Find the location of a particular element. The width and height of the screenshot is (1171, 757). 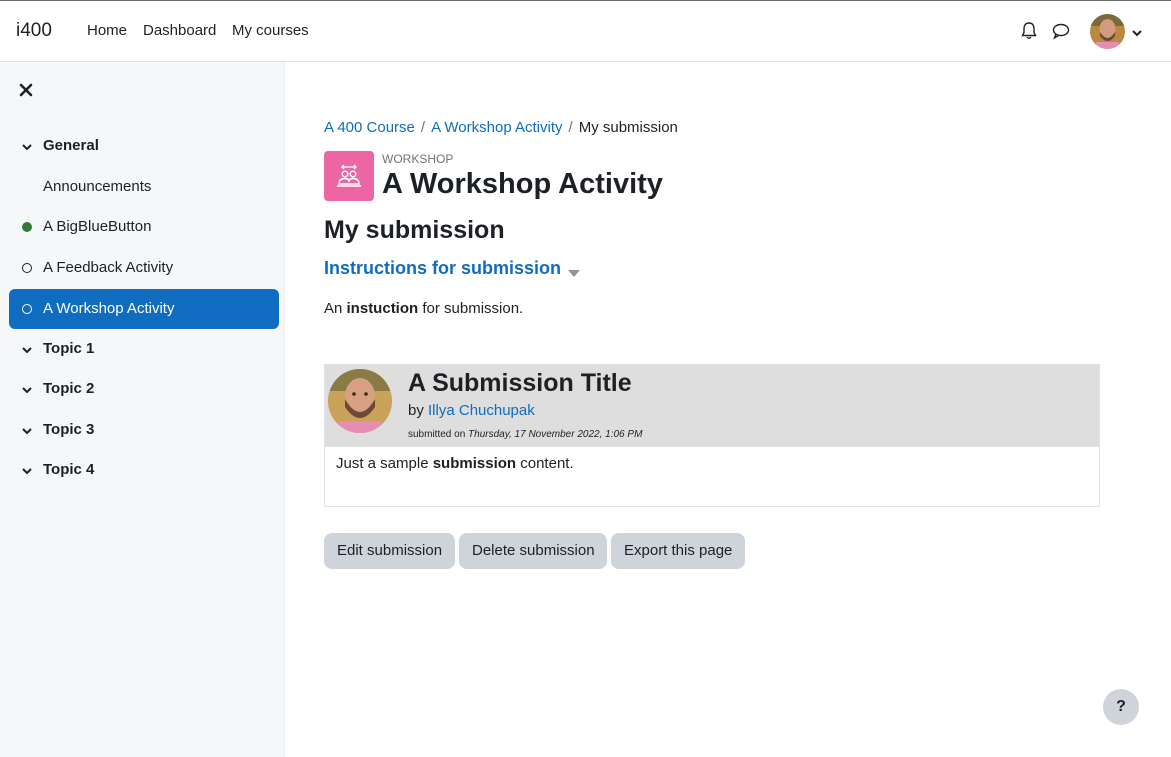

section-topic-2: Topic 2 is located at coordinates (144, 389).